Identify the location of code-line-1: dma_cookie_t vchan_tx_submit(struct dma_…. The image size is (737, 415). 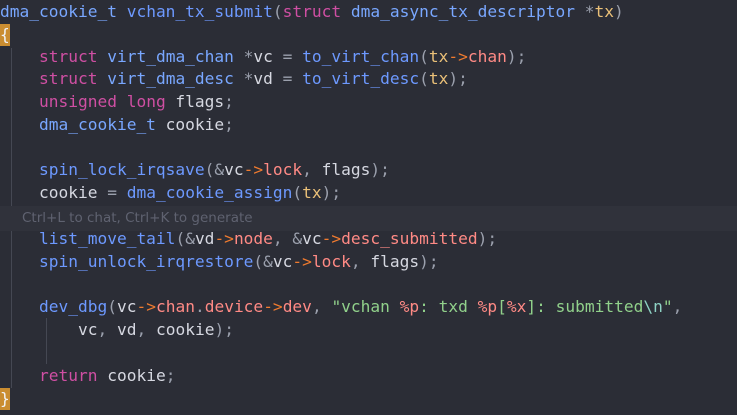
(312, 12).